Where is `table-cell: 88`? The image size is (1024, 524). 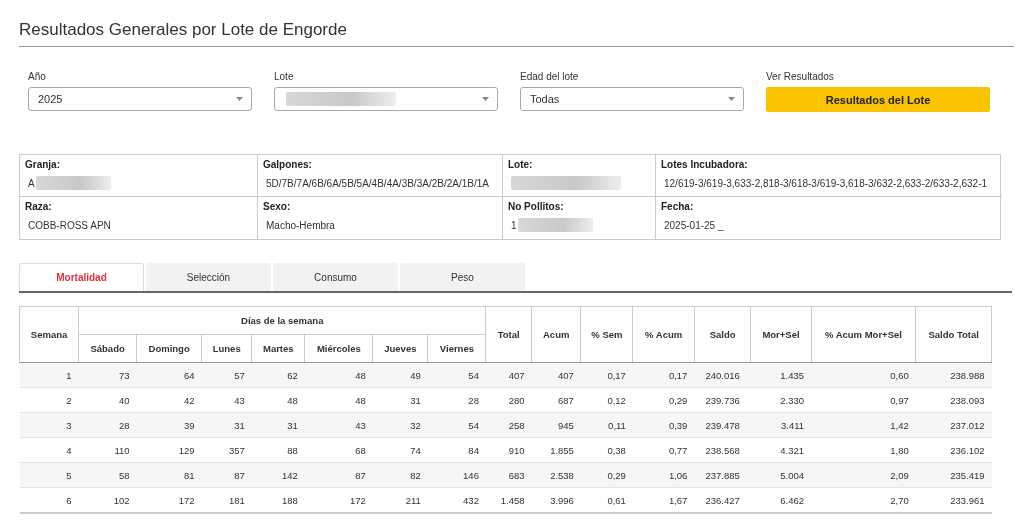 table-cell: 88 is located at coordinates (278, 450).